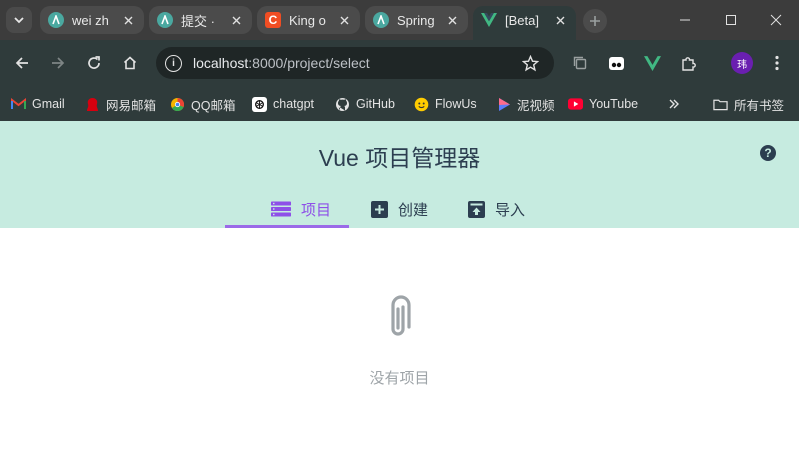 The height and width of the screenshot is (451, 799). I want to click on empty-message: 没有项目, so click(399, 378).